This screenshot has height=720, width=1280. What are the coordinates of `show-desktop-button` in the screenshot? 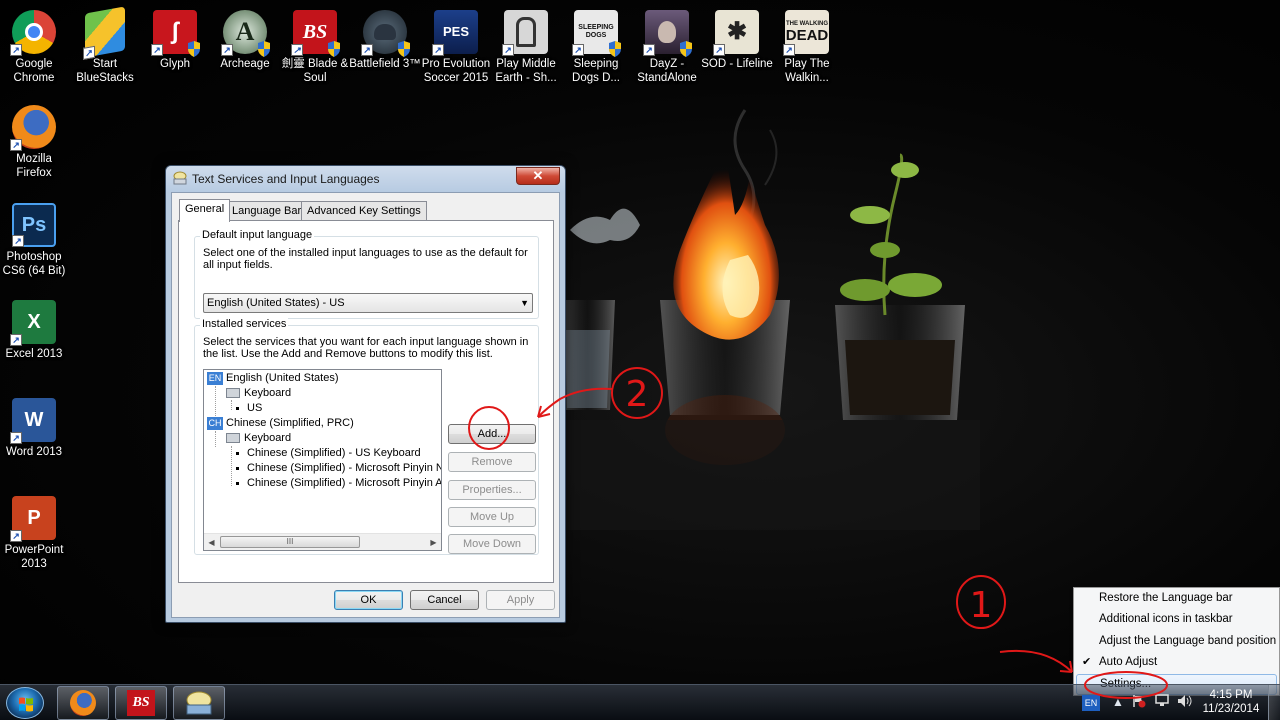 It's located at (1274, 702).